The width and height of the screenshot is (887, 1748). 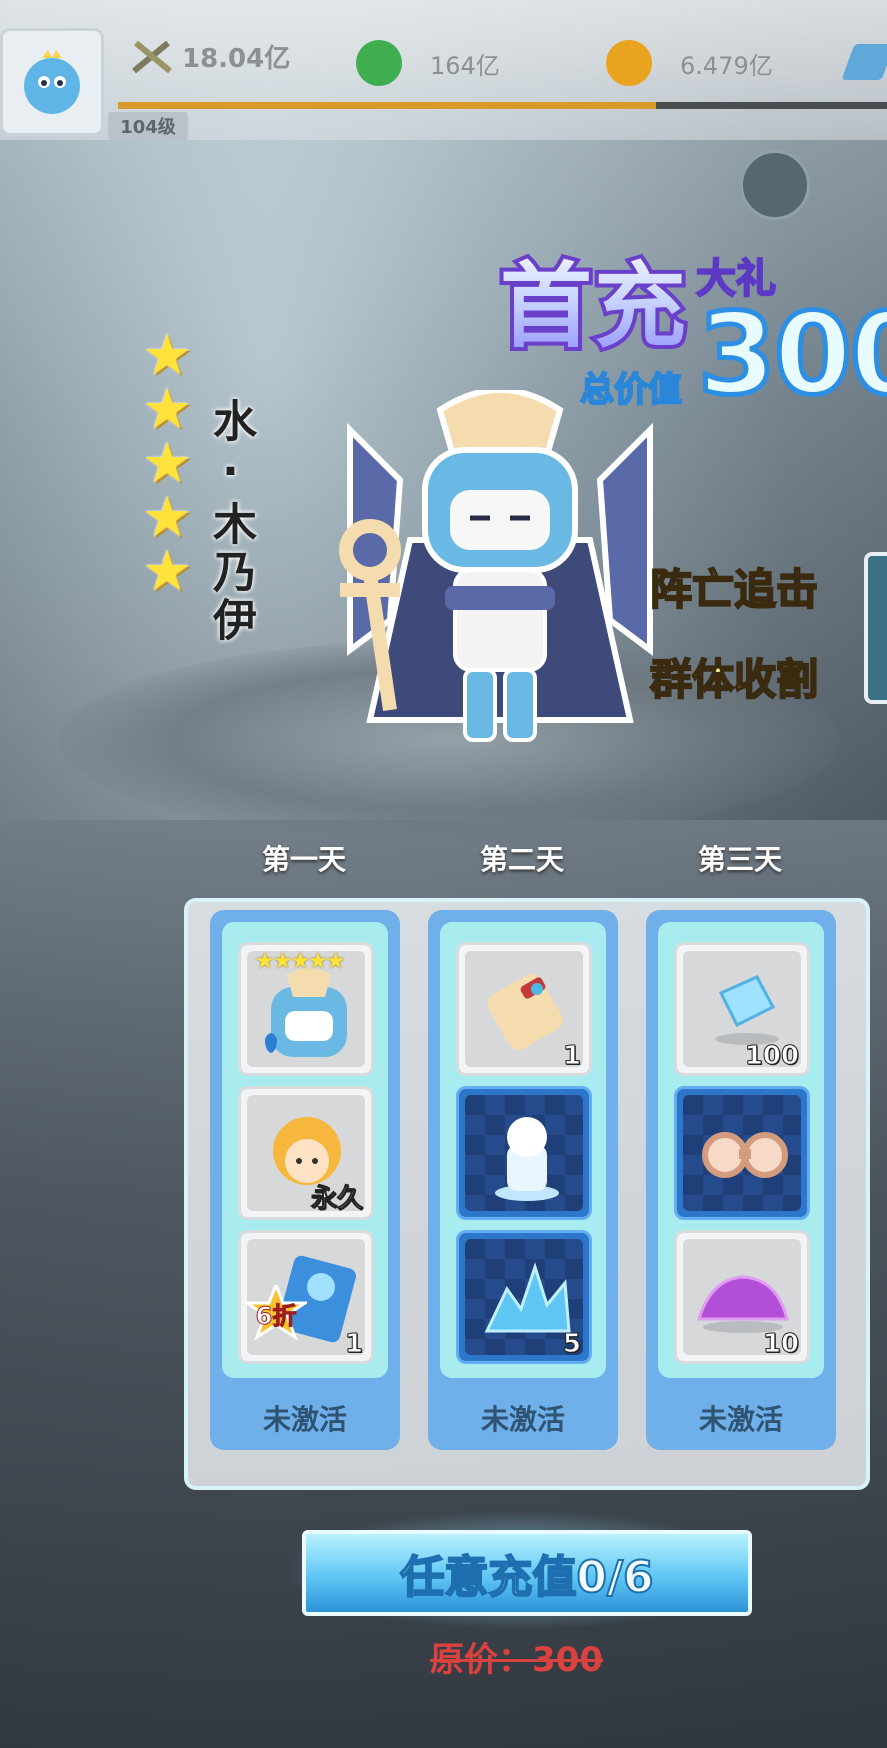 I want to click on reward-item: ★★★★★, so click(x=306, y=1009).